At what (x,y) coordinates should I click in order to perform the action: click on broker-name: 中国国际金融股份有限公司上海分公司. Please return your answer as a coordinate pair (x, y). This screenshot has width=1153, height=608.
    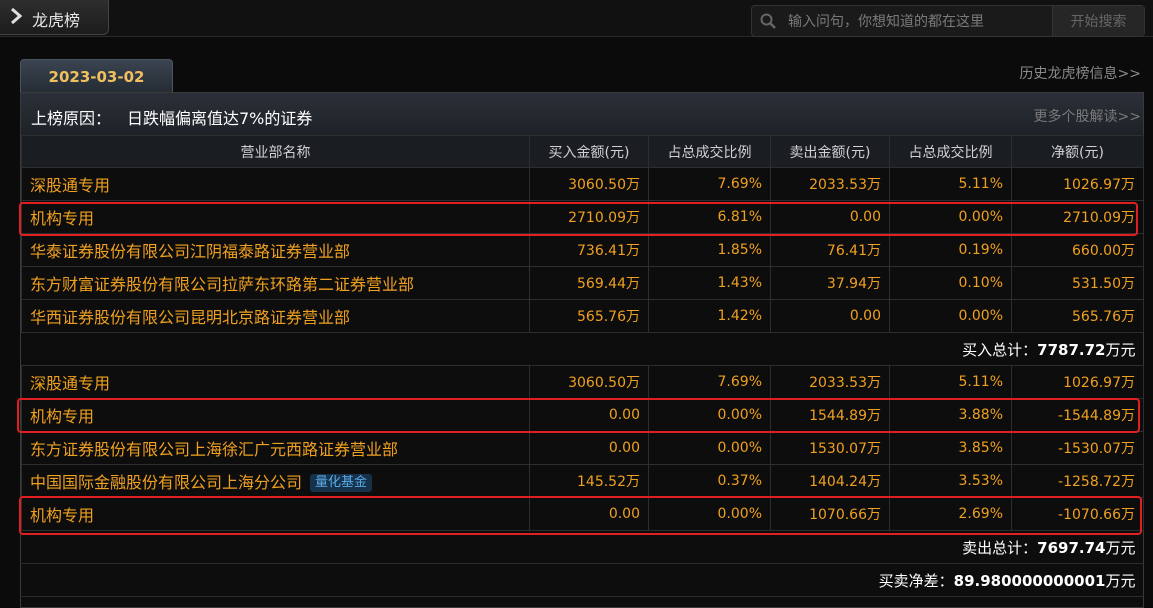
    Looking at the image, I should click on (166, 482).